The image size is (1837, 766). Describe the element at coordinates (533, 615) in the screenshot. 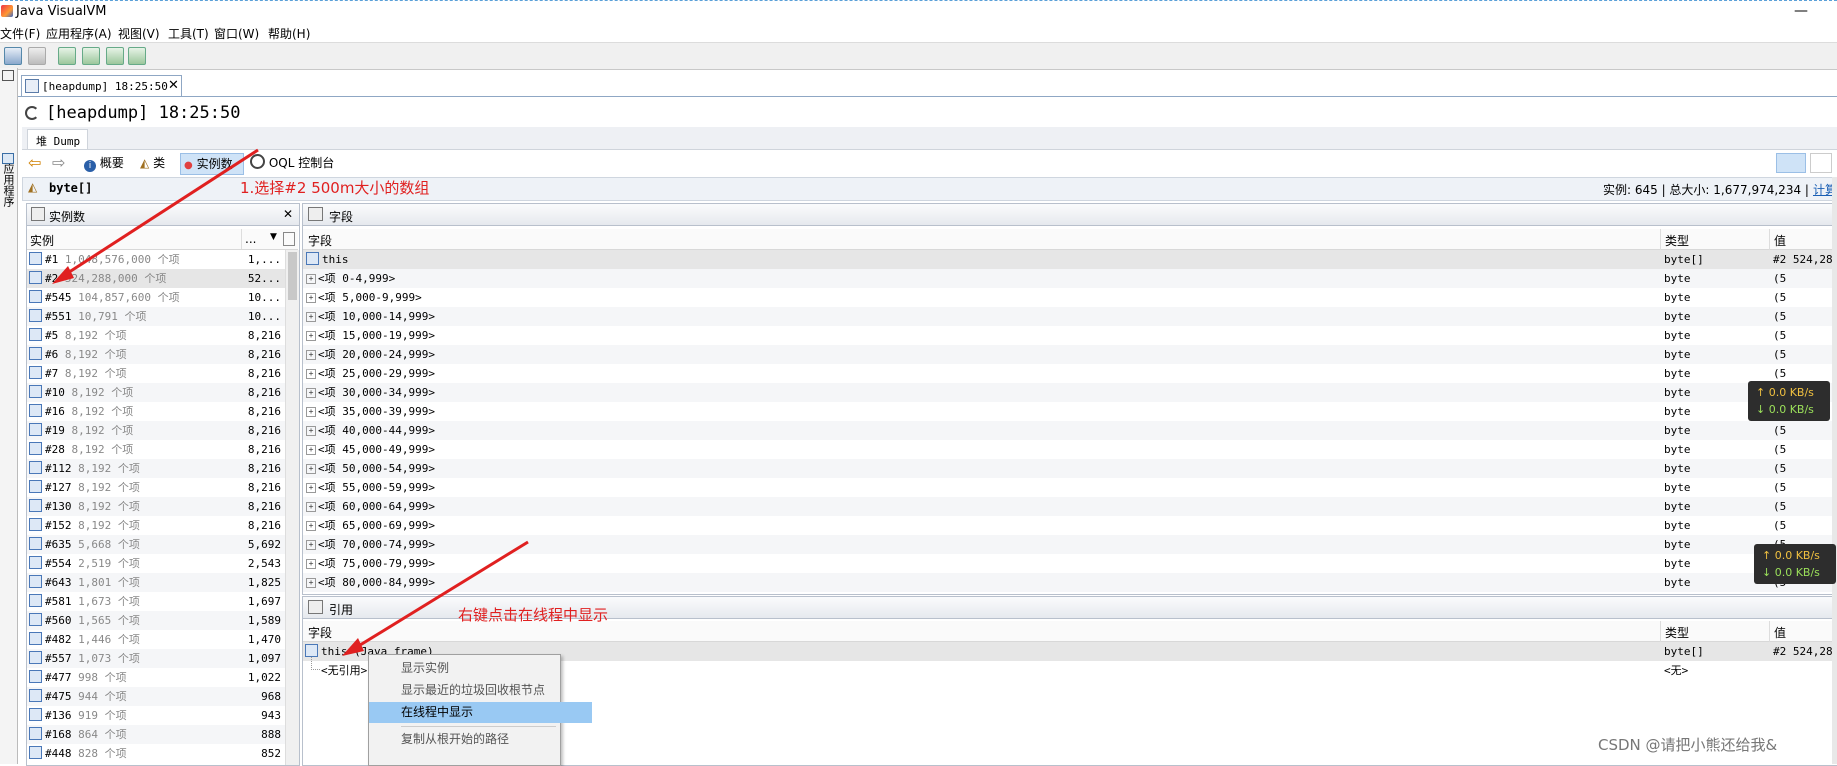

I see `annotation-step2: 右键点击在线程中显示` at that location.